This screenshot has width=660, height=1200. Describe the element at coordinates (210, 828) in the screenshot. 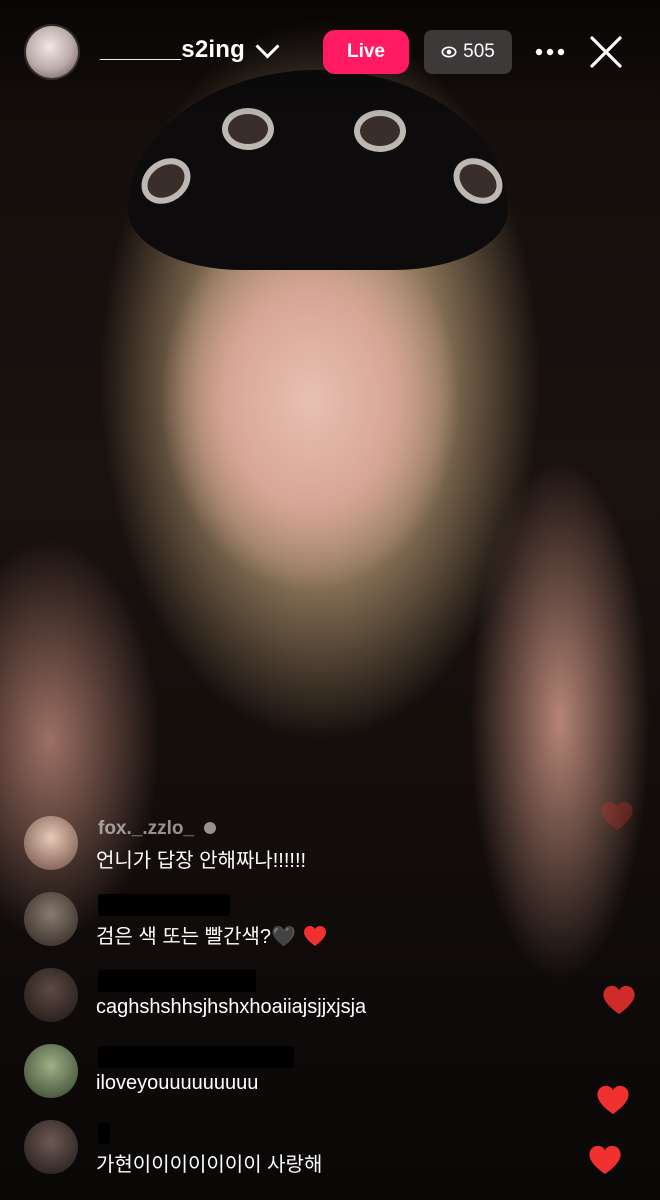

I see `verified-badge-icon` at that location.